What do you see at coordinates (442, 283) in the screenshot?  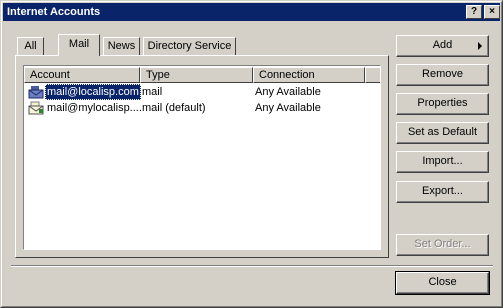 I see `close-button: Close` at bounding box center [442, 283].